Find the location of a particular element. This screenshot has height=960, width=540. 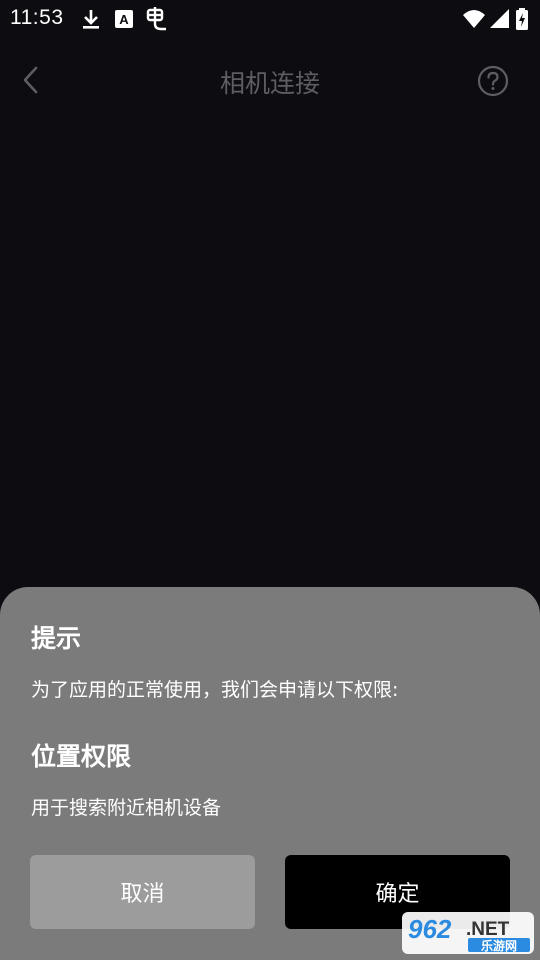

confirm-button-label: 确定 is located at coordinates (397, 894).